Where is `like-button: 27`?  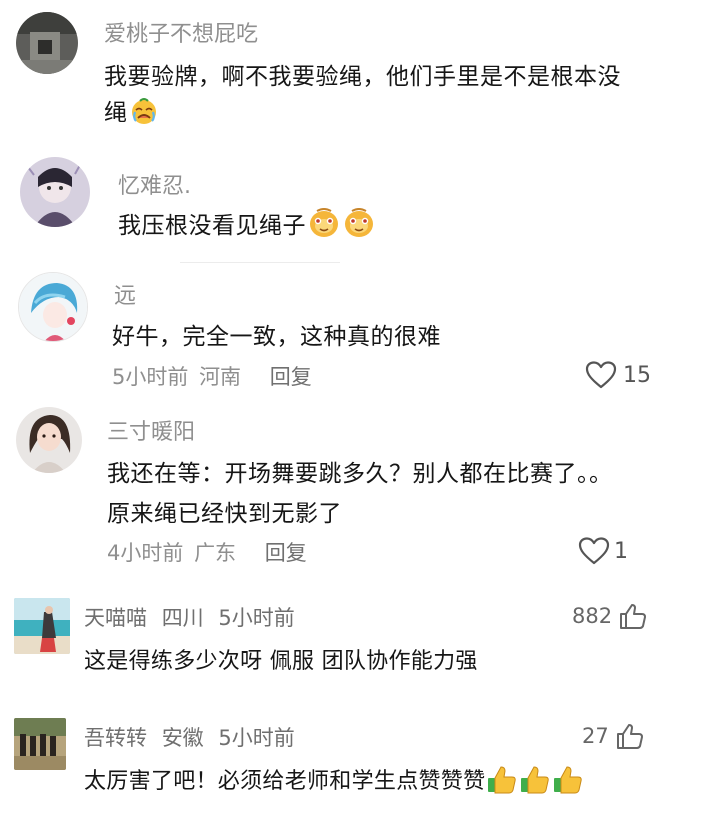 like-button: 27 is located at coordinates (613, 736).